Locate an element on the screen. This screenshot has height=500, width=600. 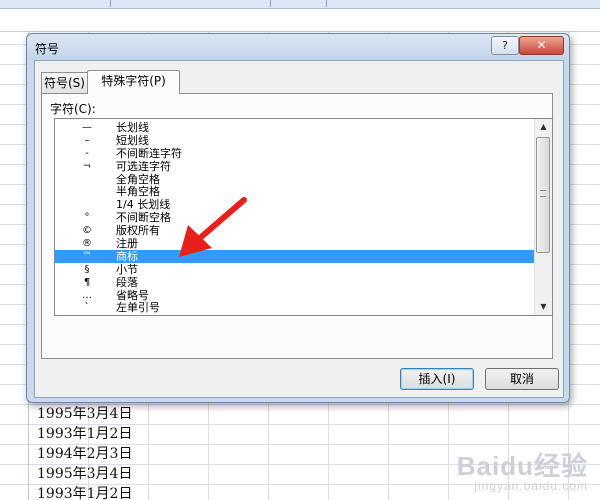
list-item: 1/4 长划线 is located at coordinates (294, 204).